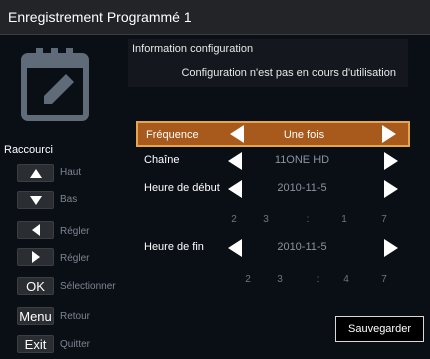 The width and height of the screenshot is (430, 359). I want to click on shortcut-title: Raccourci, so click(28, 150).